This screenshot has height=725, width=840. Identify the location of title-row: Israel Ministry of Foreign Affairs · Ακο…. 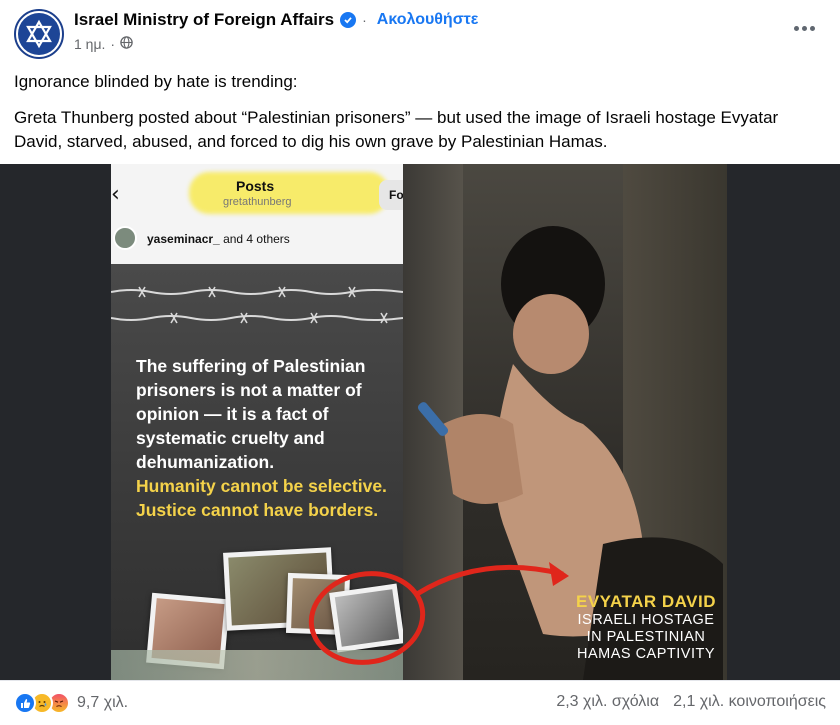
(276, 20).